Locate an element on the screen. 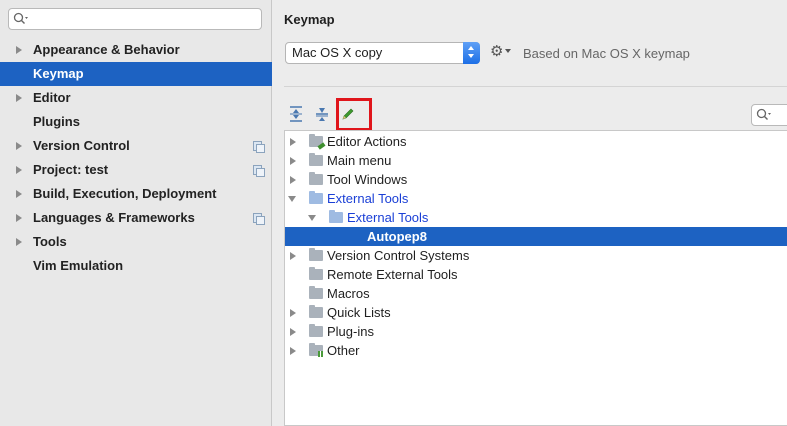  sidebar-item-project: Project: test is located at coordinates (136, 170).